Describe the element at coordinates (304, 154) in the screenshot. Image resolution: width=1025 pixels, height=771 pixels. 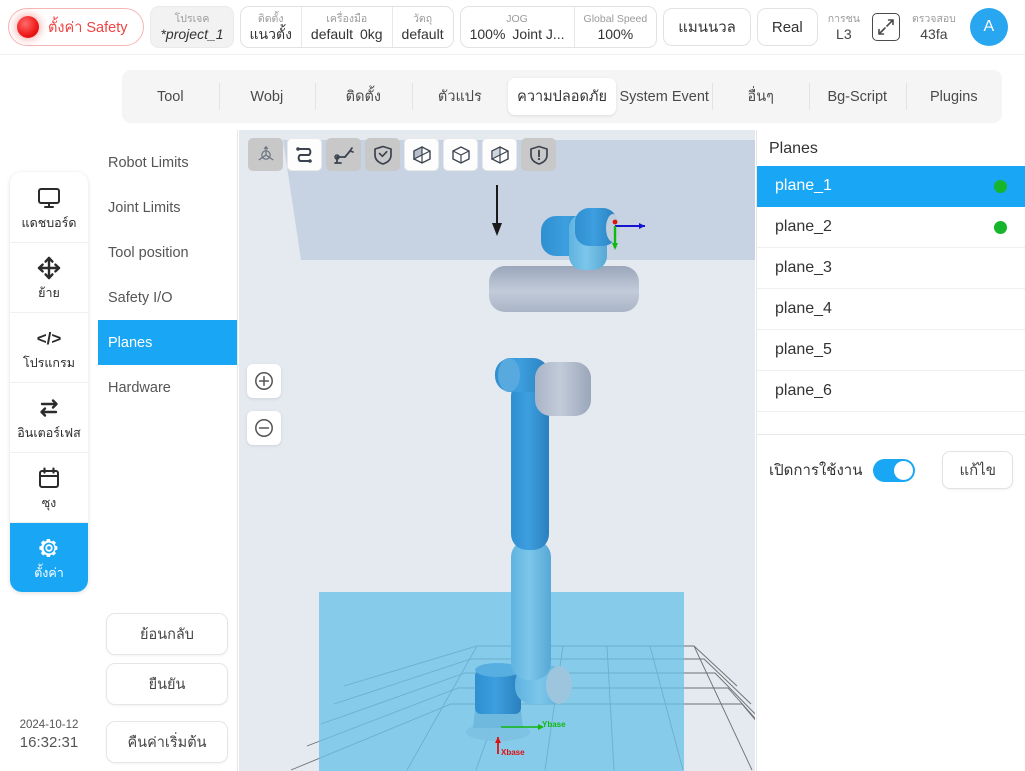
I see `path-trajectory-icon` at that location.